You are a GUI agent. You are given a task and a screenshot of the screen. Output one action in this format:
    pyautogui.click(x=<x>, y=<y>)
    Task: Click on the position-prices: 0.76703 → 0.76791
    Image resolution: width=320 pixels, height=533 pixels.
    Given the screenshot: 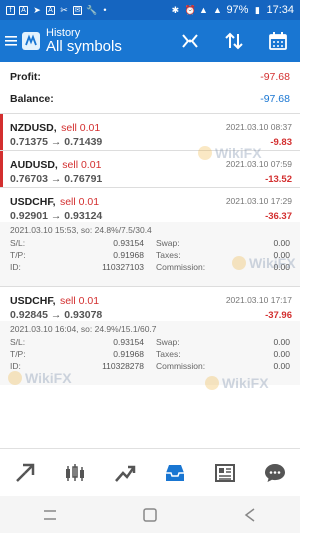 What is the action you would take?
    pyautogui.click(x=56, y=179)
    